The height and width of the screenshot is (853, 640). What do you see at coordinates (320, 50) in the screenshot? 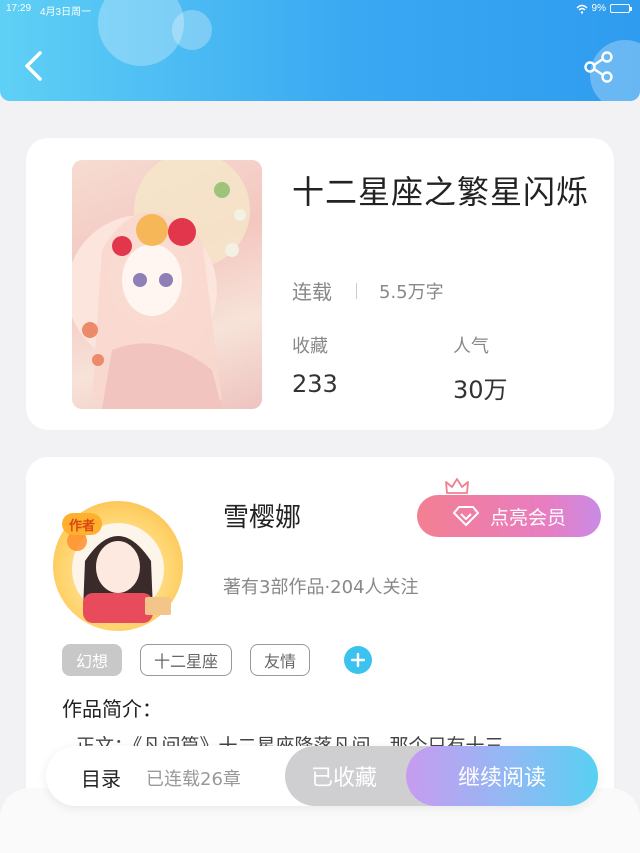
I see `header: 17:29 4月3日周一 9%` at bounding box center [320, 50].